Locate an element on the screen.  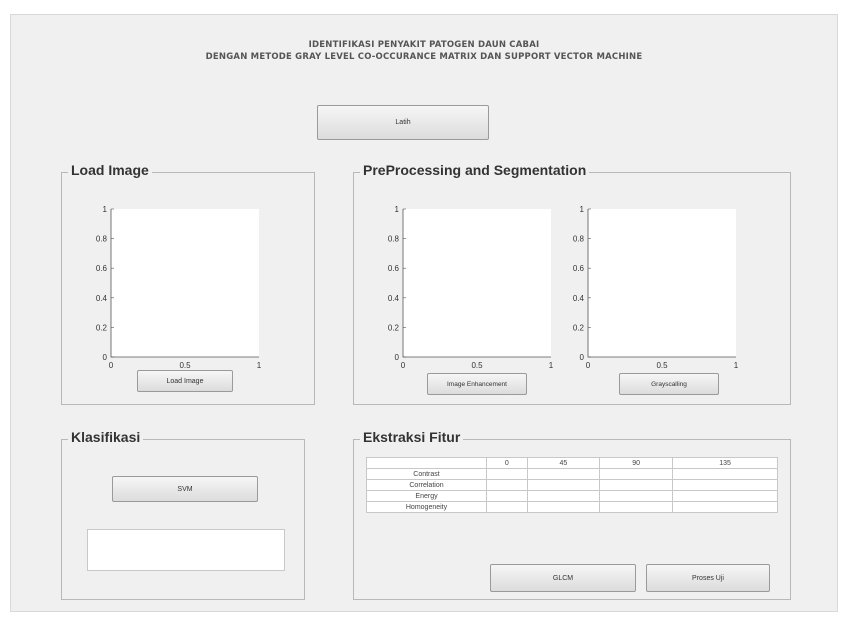
row-label-energy: Energy is located at coordinates (426, 496).